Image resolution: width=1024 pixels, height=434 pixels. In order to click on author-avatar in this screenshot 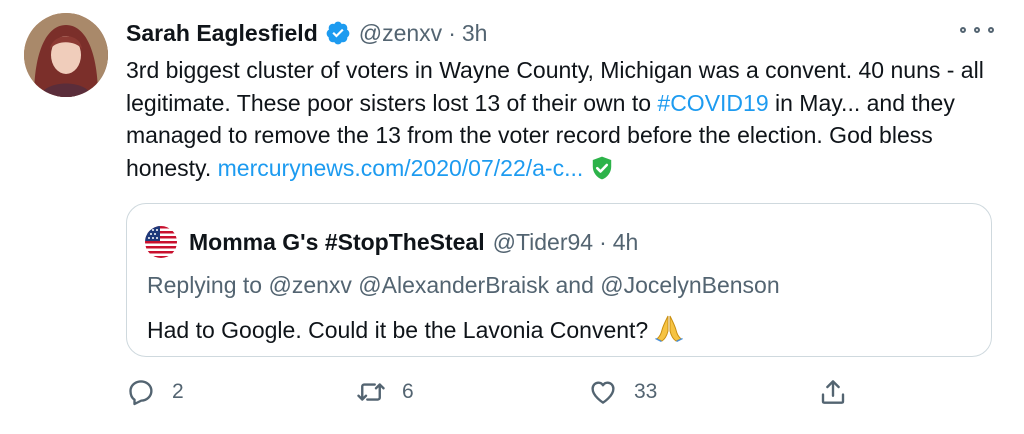, I will do `click(66, 55)`.